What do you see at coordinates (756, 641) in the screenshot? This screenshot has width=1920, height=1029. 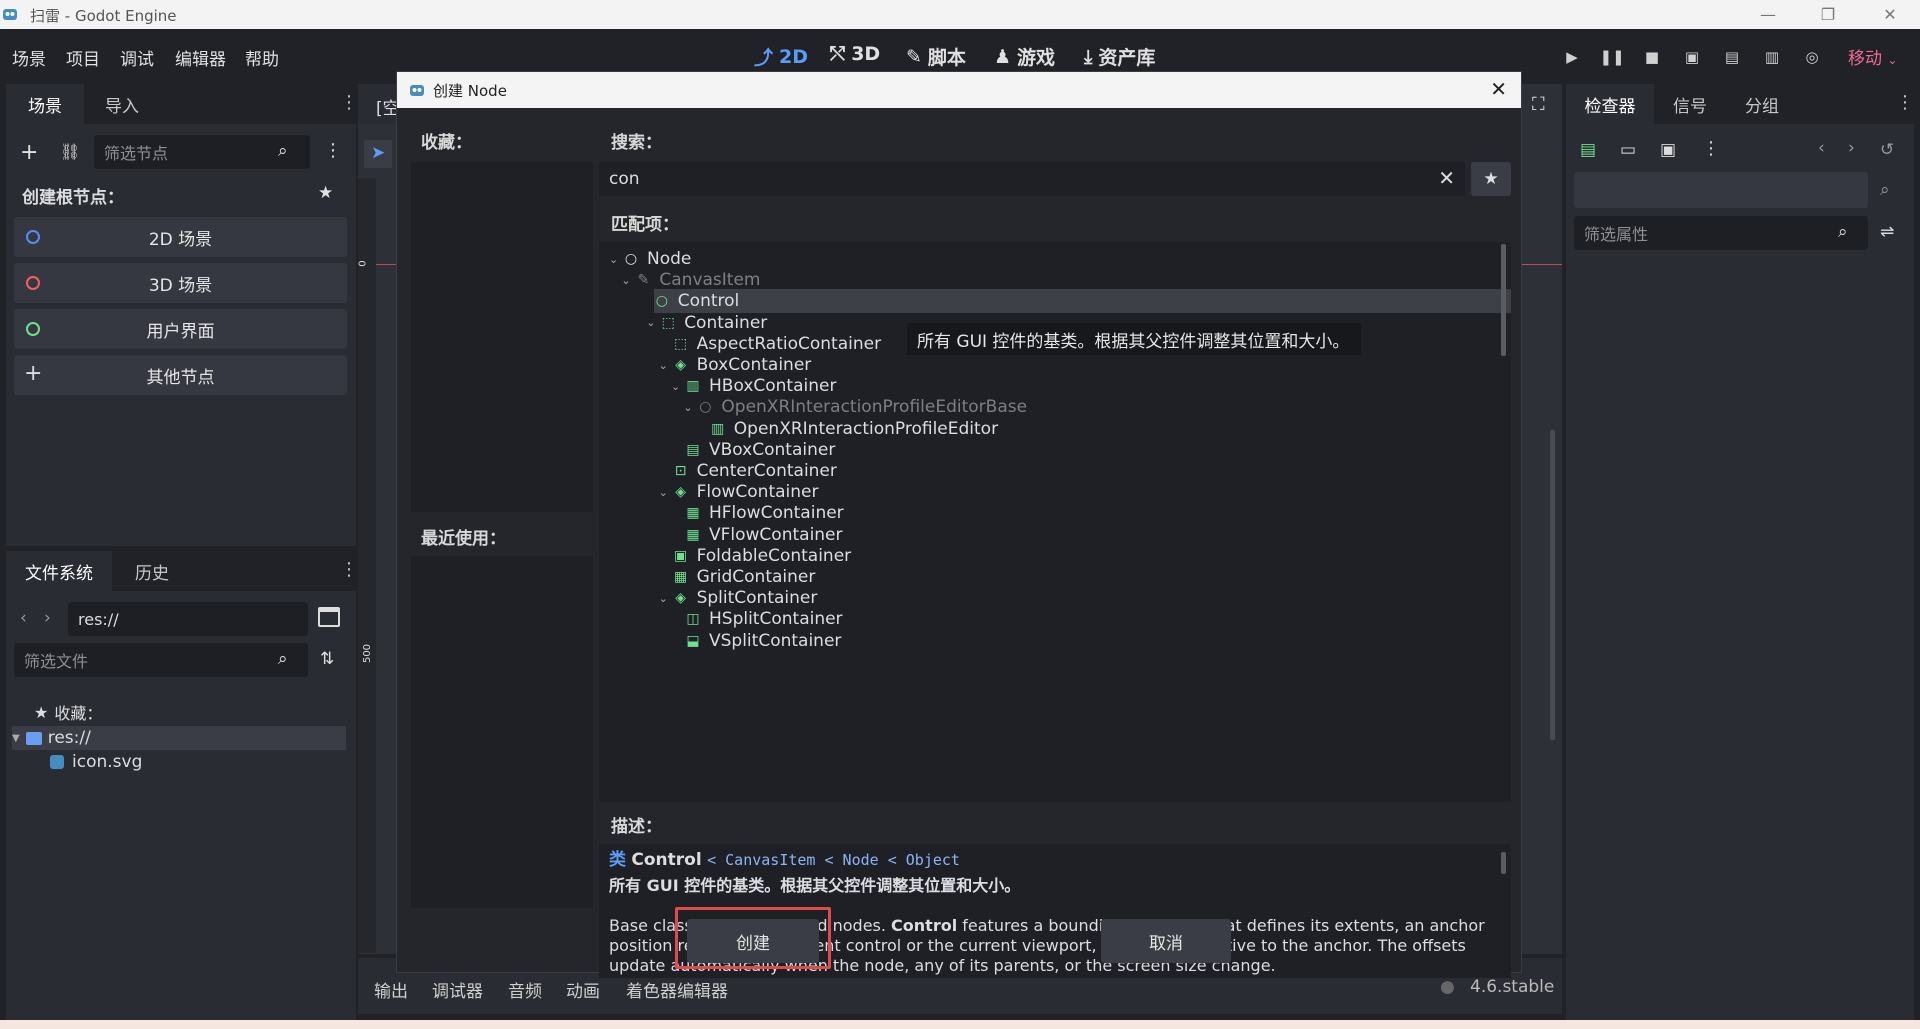 I see `tree-item-vsplitcontainer: ⬓ VSplitContainer` at bounding box center [756, 641].